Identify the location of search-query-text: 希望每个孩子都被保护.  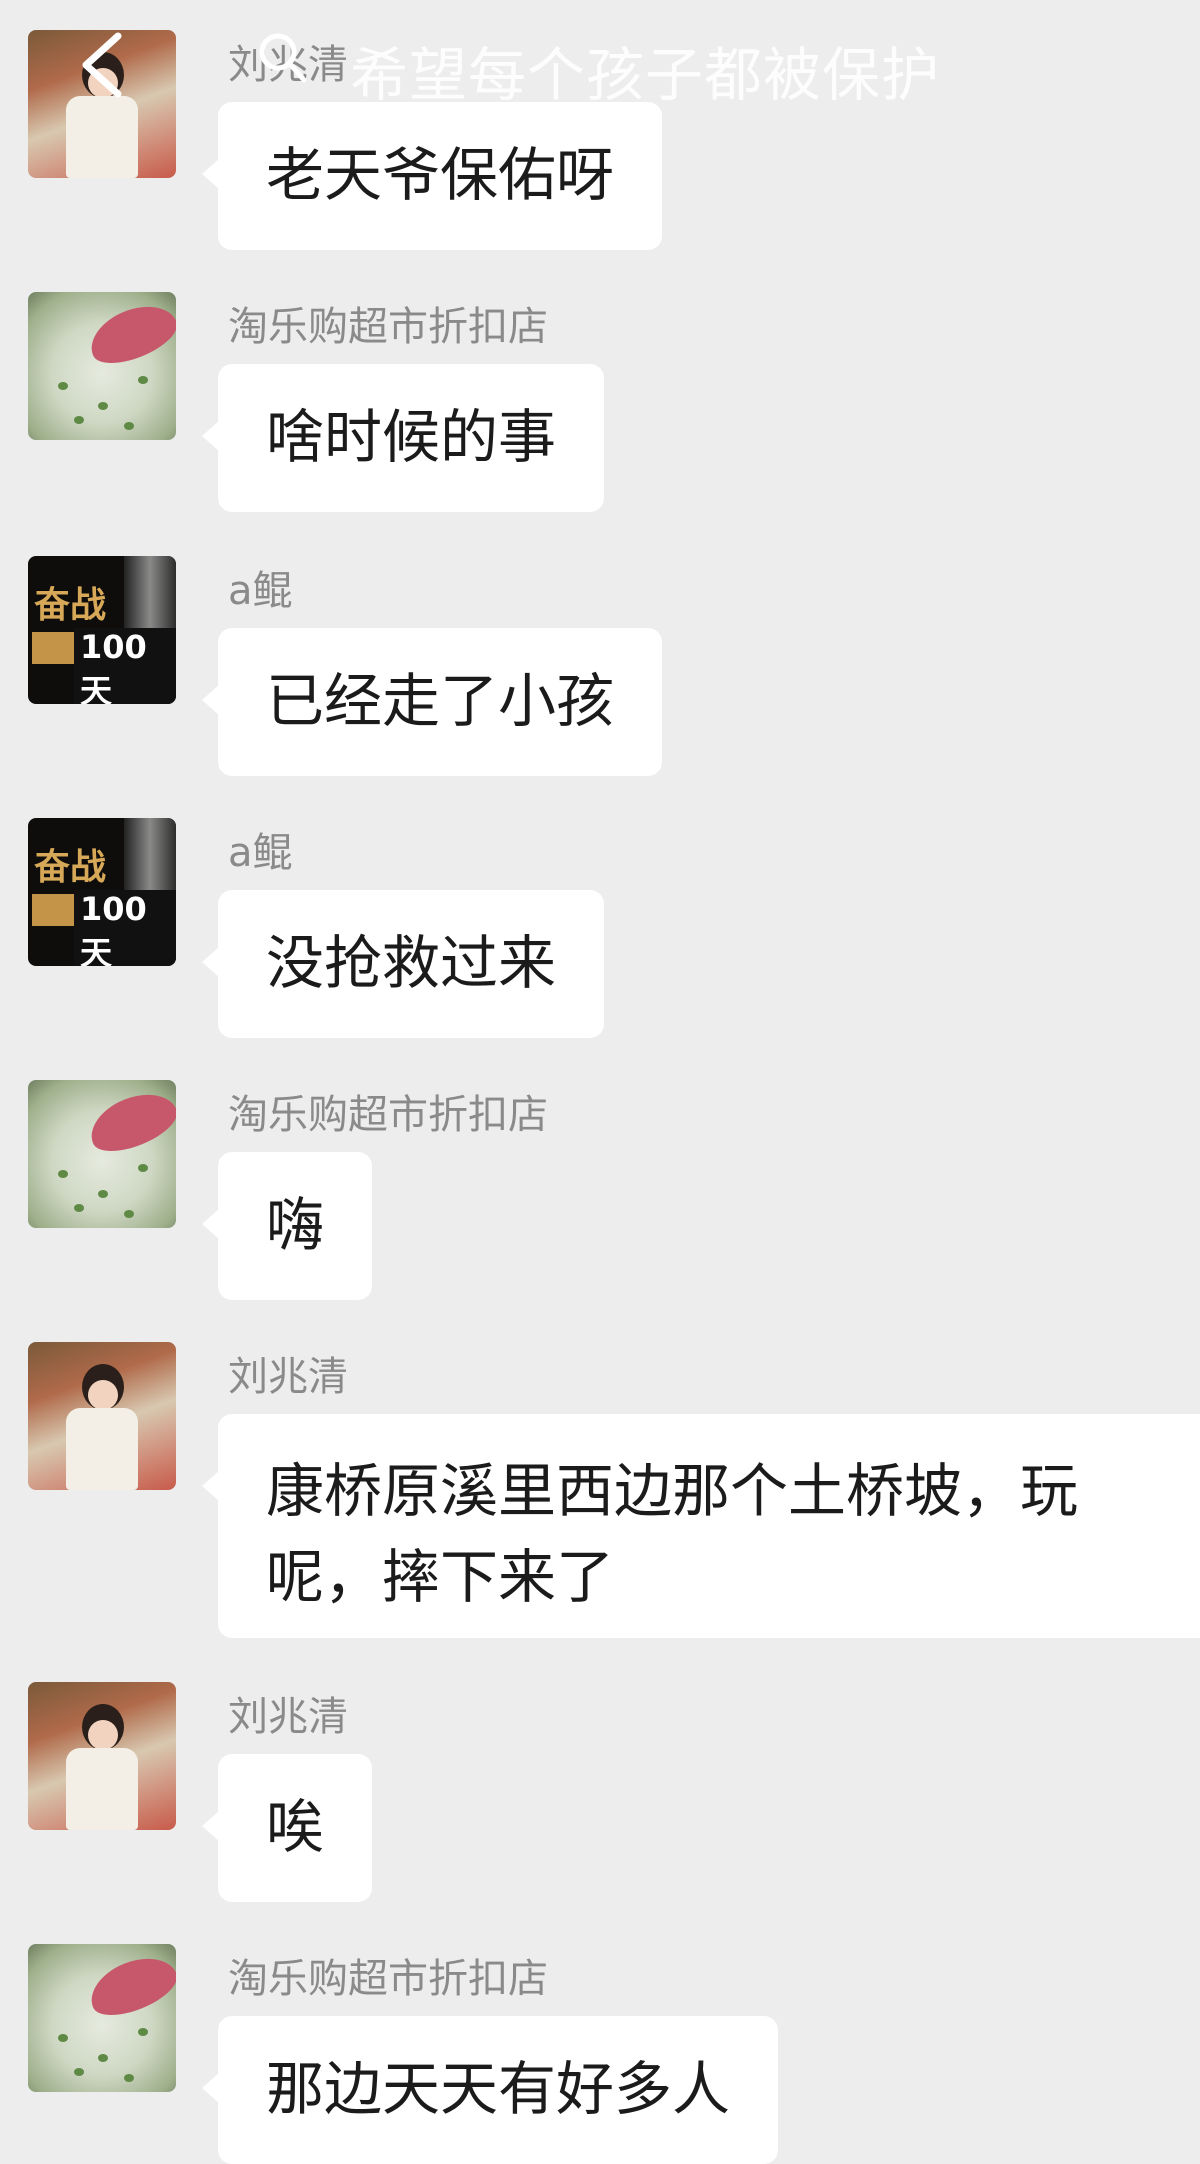
(645, 70).